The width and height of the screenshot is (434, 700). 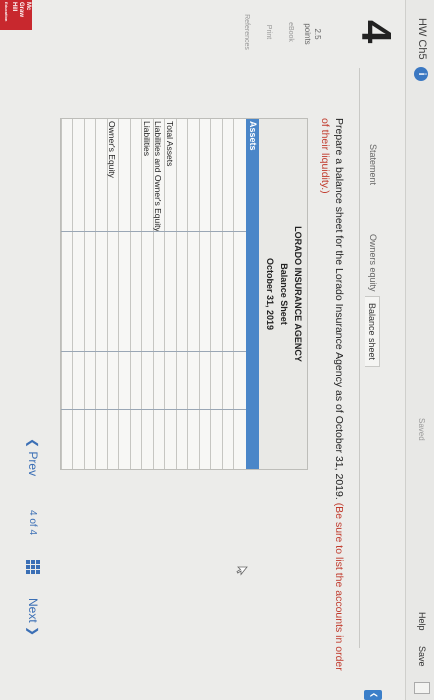 What do you see at coordinates (23, 350) in the screenshot?
I see `pagination-bar: ❮ Prev 4 of 4 Next ❯` at bounding box center [23, 350].